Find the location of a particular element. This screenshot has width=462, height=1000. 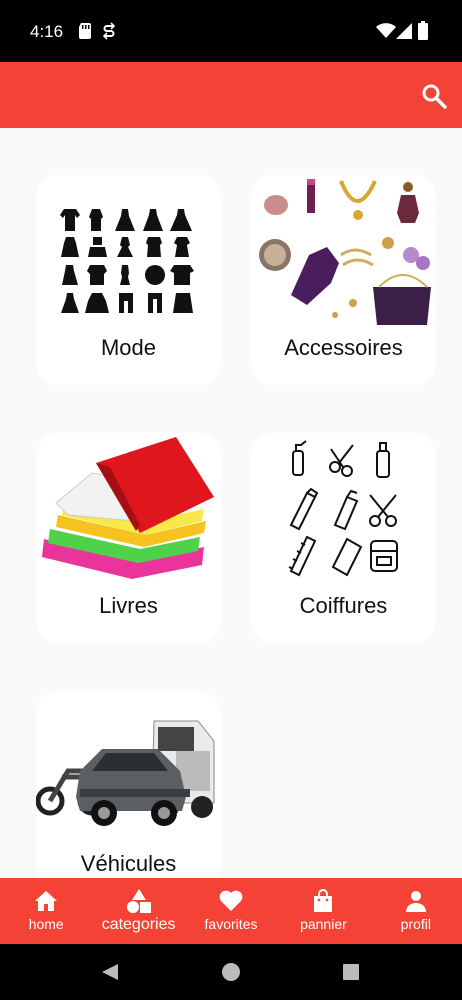

sync-icon is located at coordinates (109, 31).